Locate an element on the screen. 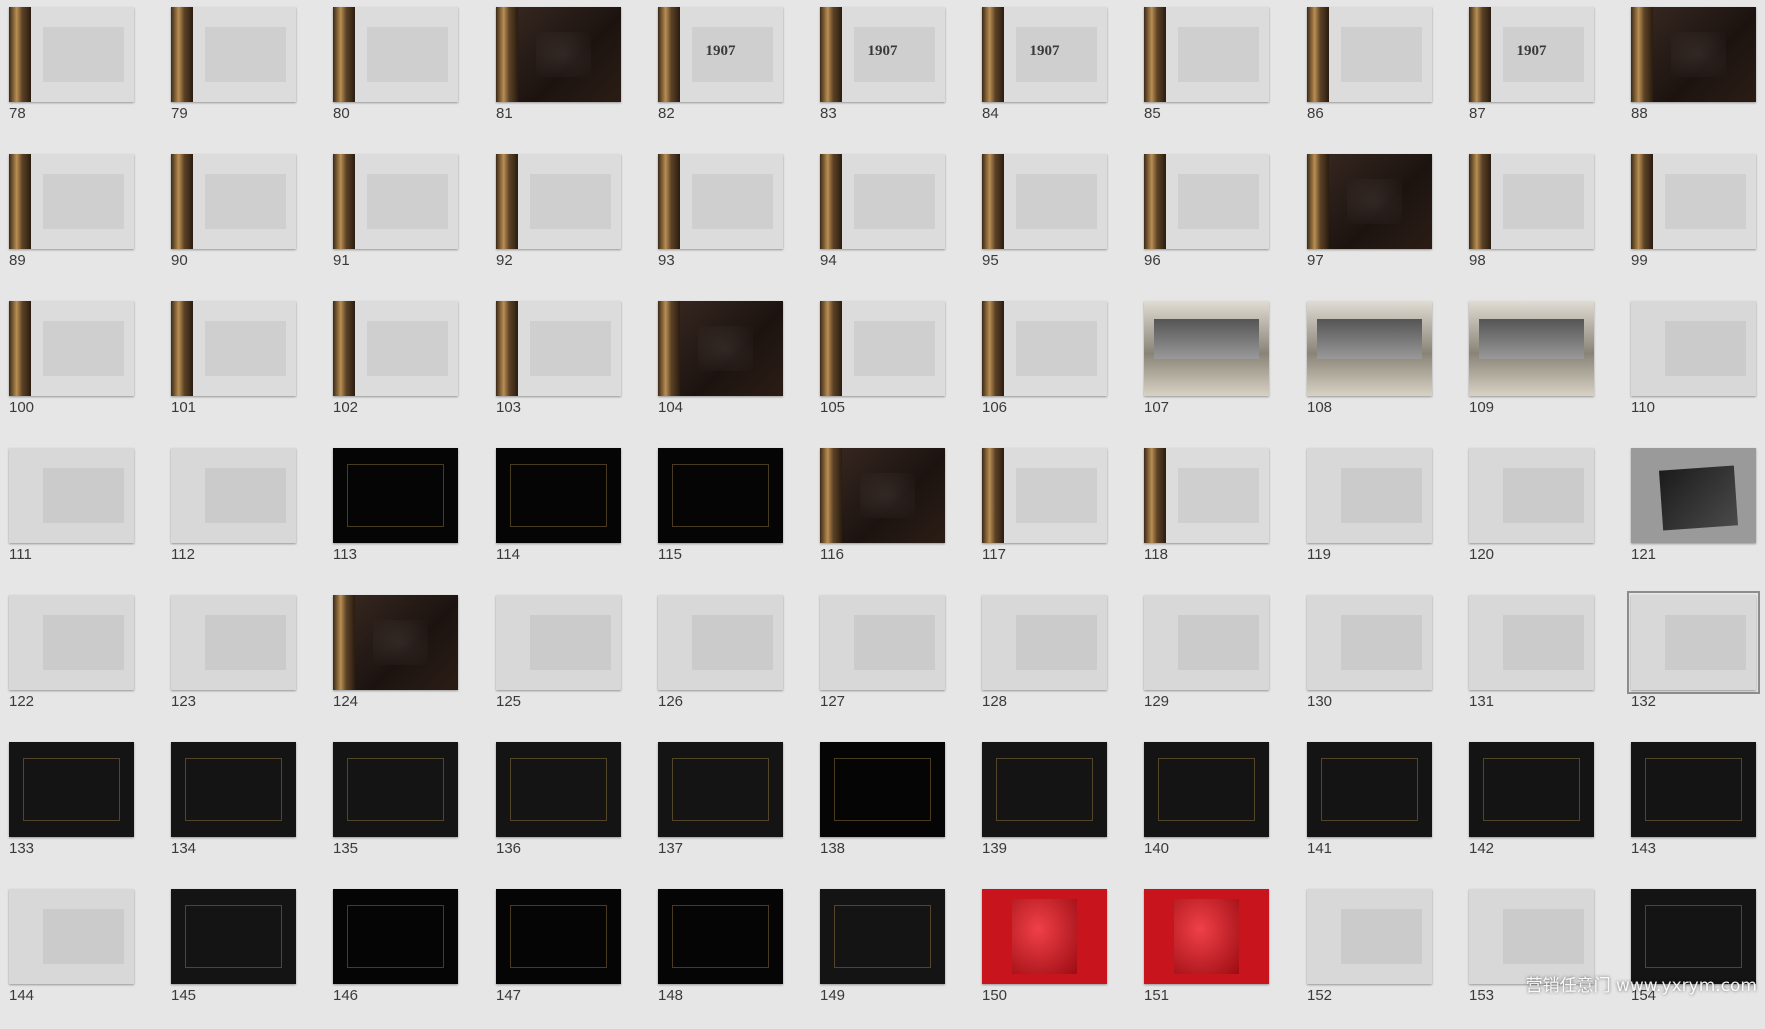  slide-thumbnail: 98 is located at coordinates (1532, 220).